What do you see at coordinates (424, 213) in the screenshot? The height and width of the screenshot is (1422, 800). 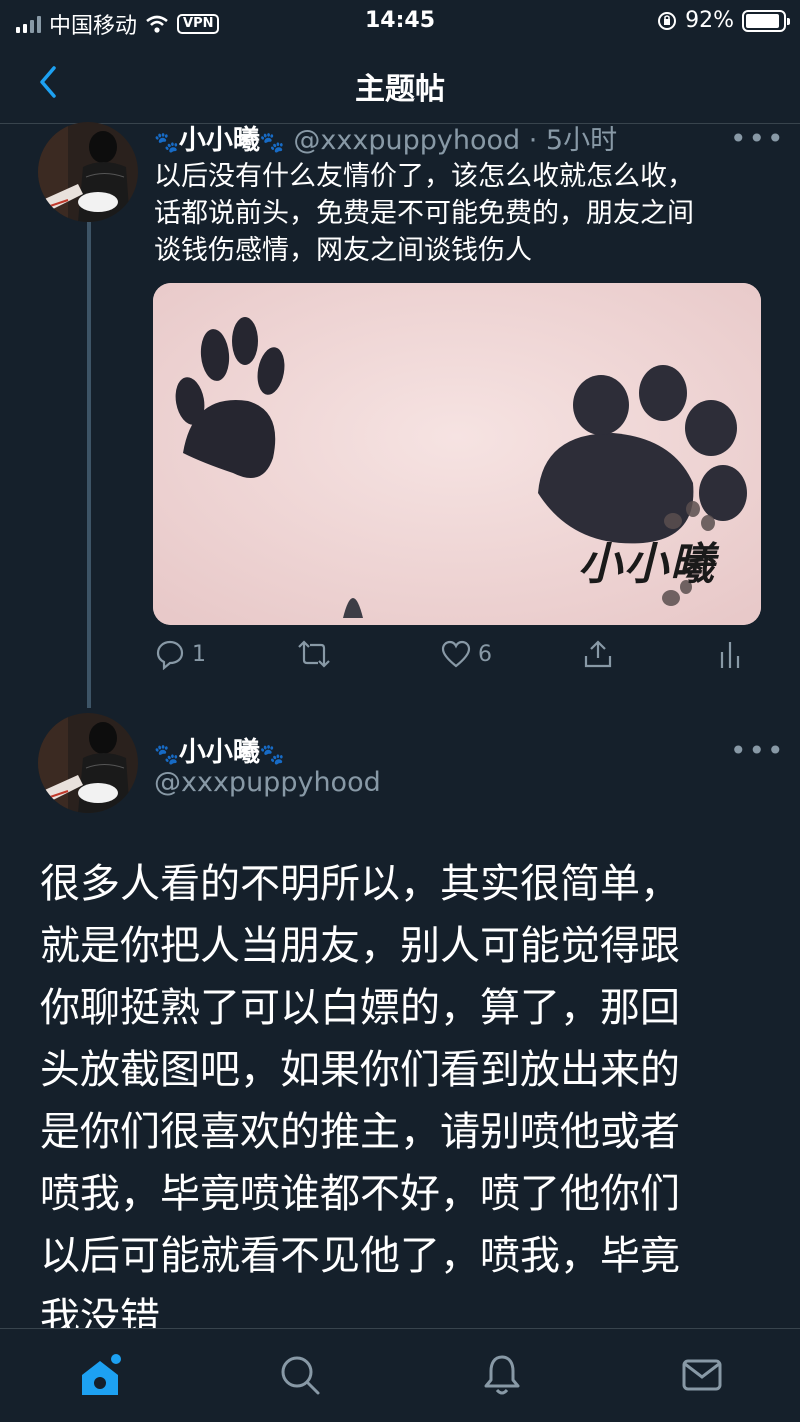 I see `tweet-text-line: 话都说前头，免费是不可能免费的，朋友之间` at bounding box center [424, 213].